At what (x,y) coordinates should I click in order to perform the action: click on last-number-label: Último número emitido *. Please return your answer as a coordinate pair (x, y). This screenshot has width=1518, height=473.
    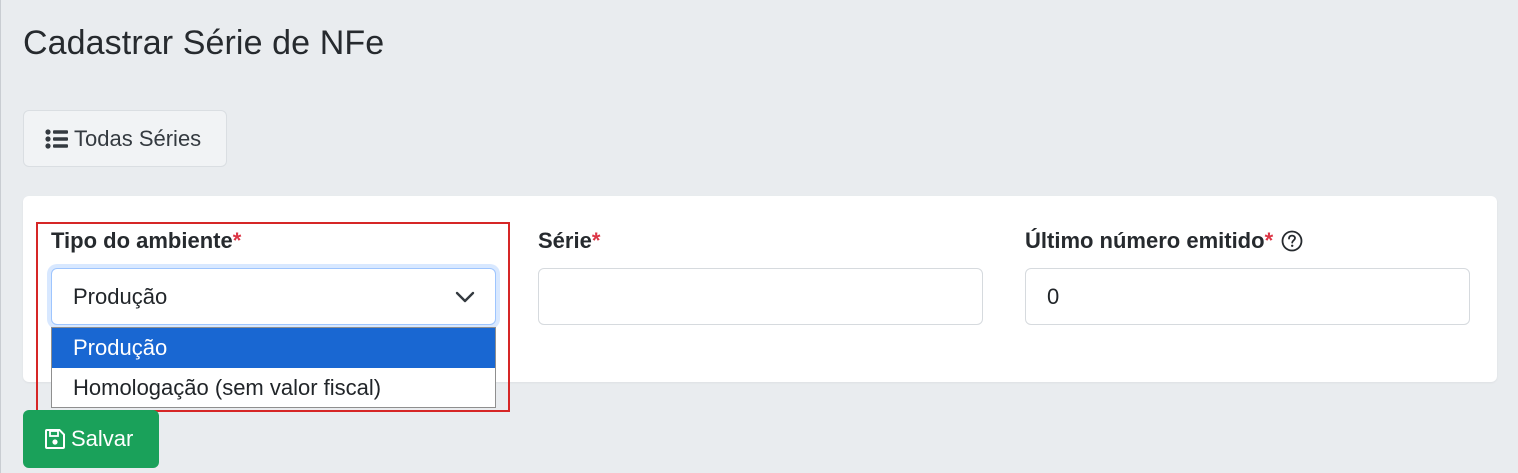
    Looking at the image, I should click on (1164, 241).